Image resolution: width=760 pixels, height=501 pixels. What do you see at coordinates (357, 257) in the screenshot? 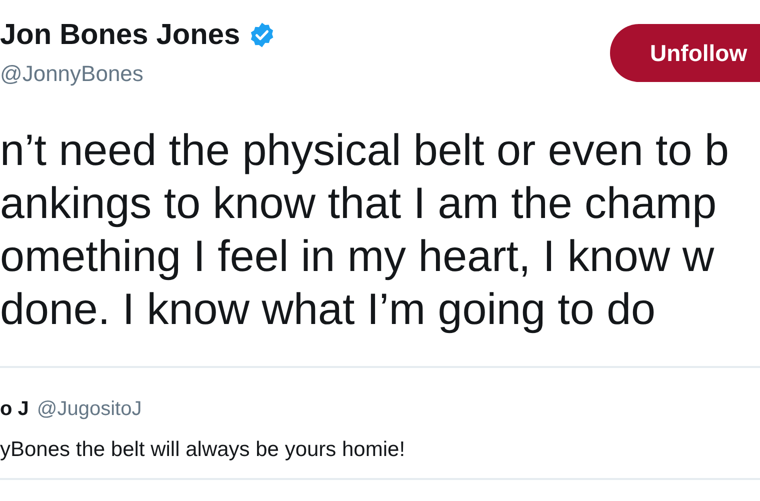
I see `tweet-text-line: omething I feel in my heart, I know w` at bounding box center [357, 257].